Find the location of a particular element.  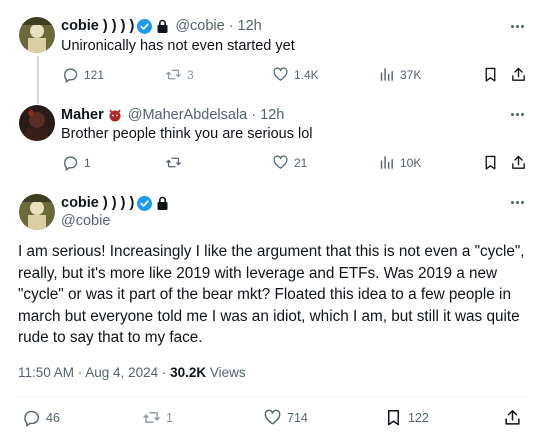

bookmark-button: 122 is located at coordinates (406, 417).